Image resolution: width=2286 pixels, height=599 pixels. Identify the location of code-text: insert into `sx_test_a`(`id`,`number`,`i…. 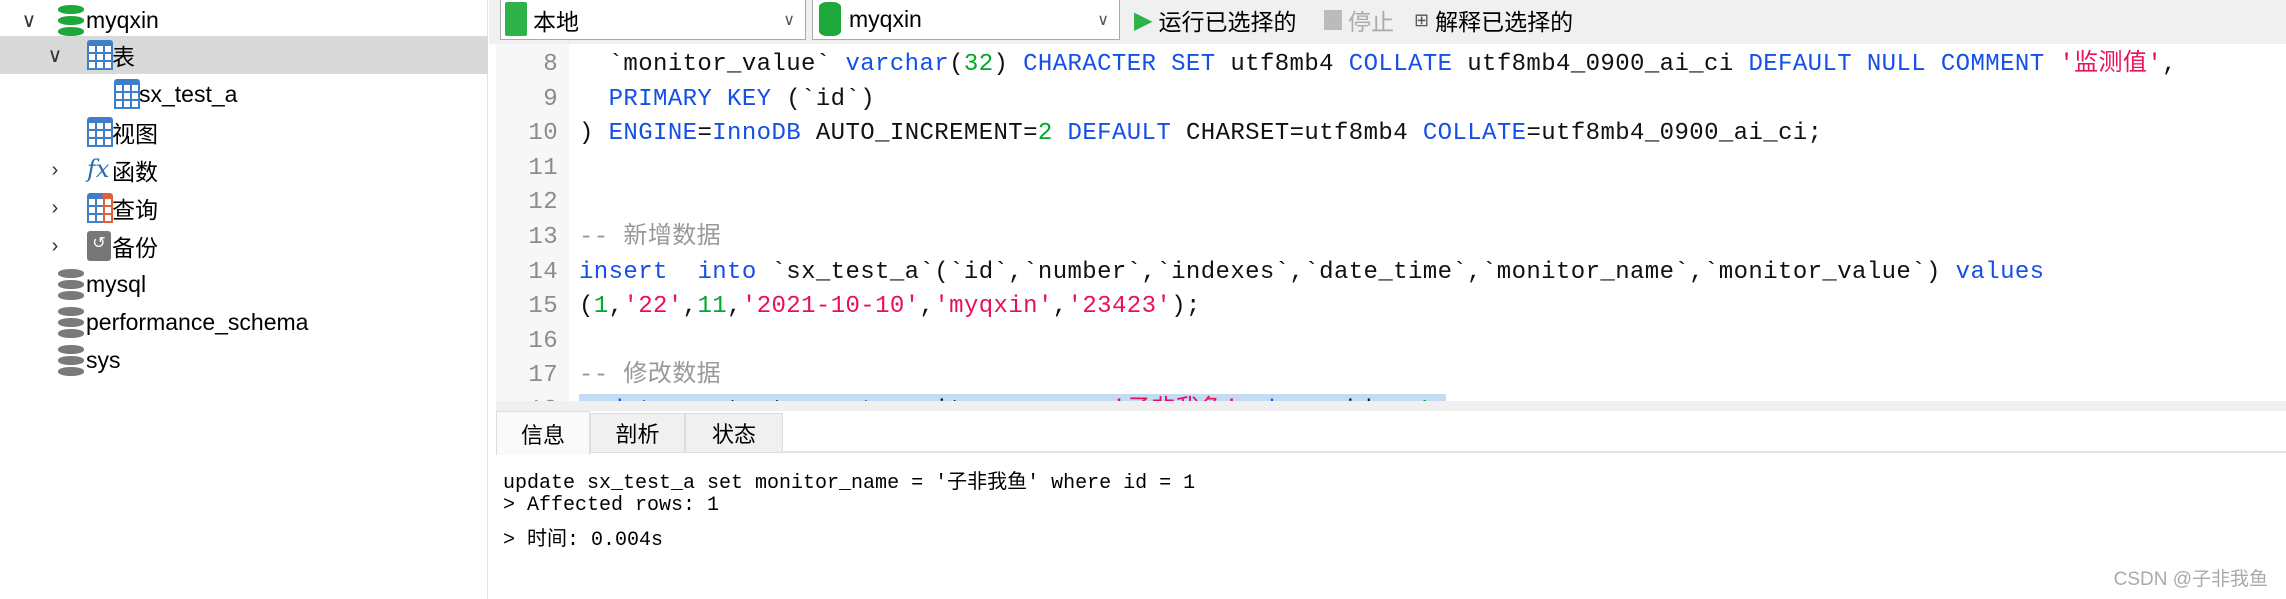
(1311, 273).